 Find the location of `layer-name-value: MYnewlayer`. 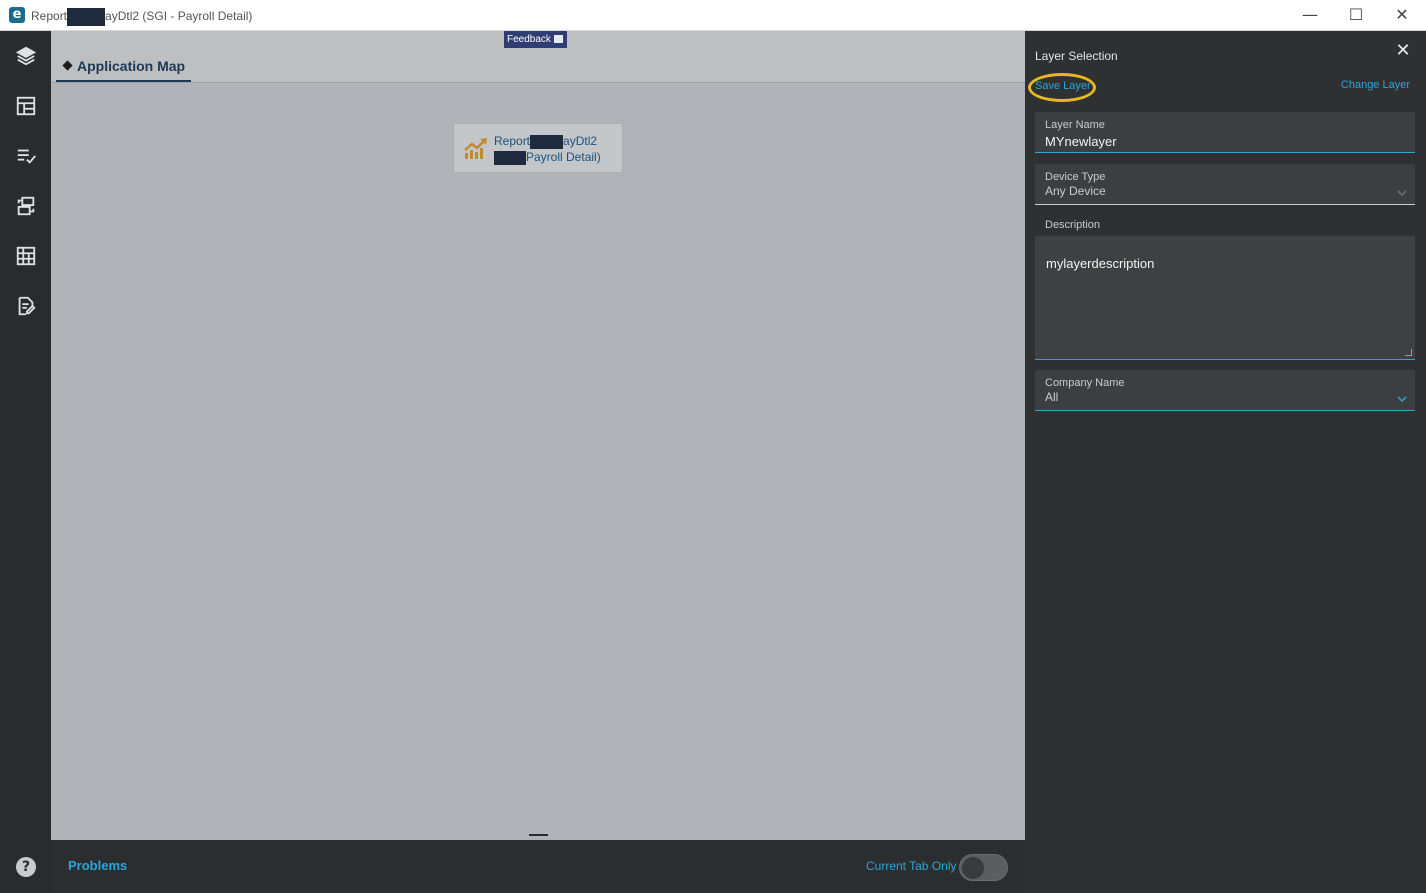

layer-name-value: MYnewlayer is located at coordinates (1081, 141).